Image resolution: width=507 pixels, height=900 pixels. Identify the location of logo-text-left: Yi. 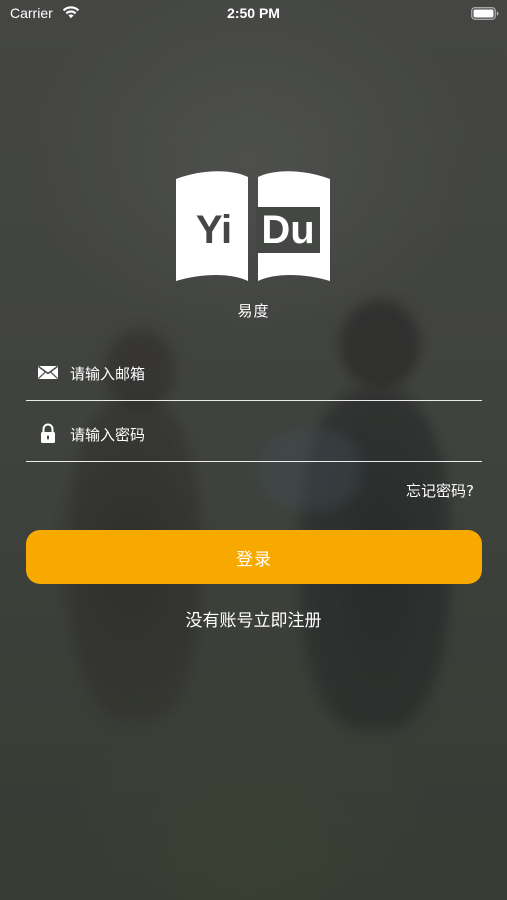
(214, 230).